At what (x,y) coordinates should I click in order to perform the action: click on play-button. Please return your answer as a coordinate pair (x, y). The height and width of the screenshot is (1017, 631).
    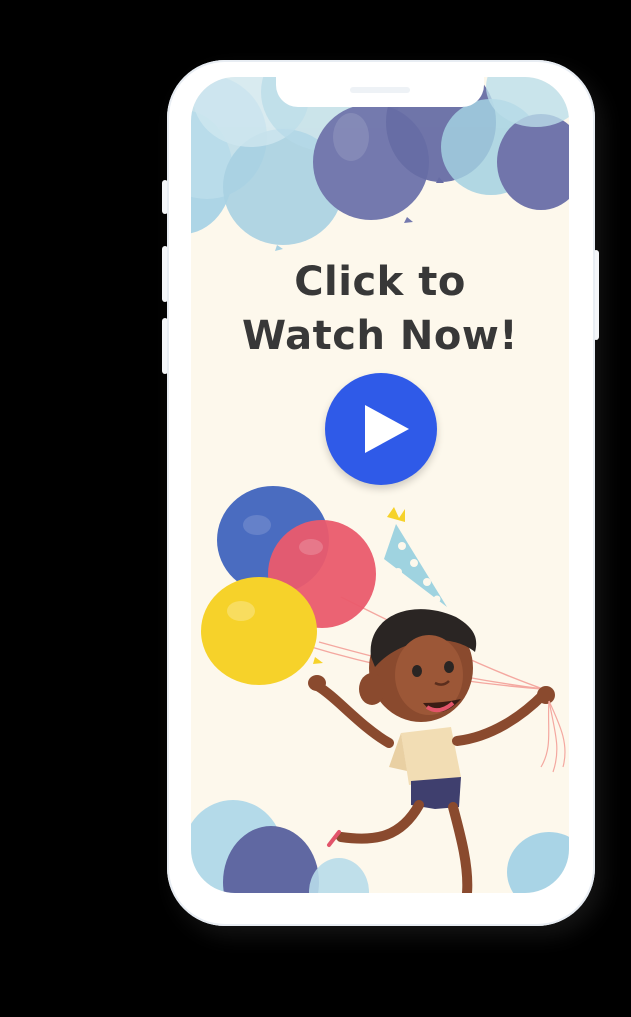
    Looking at the image, I should click on (381, 429).